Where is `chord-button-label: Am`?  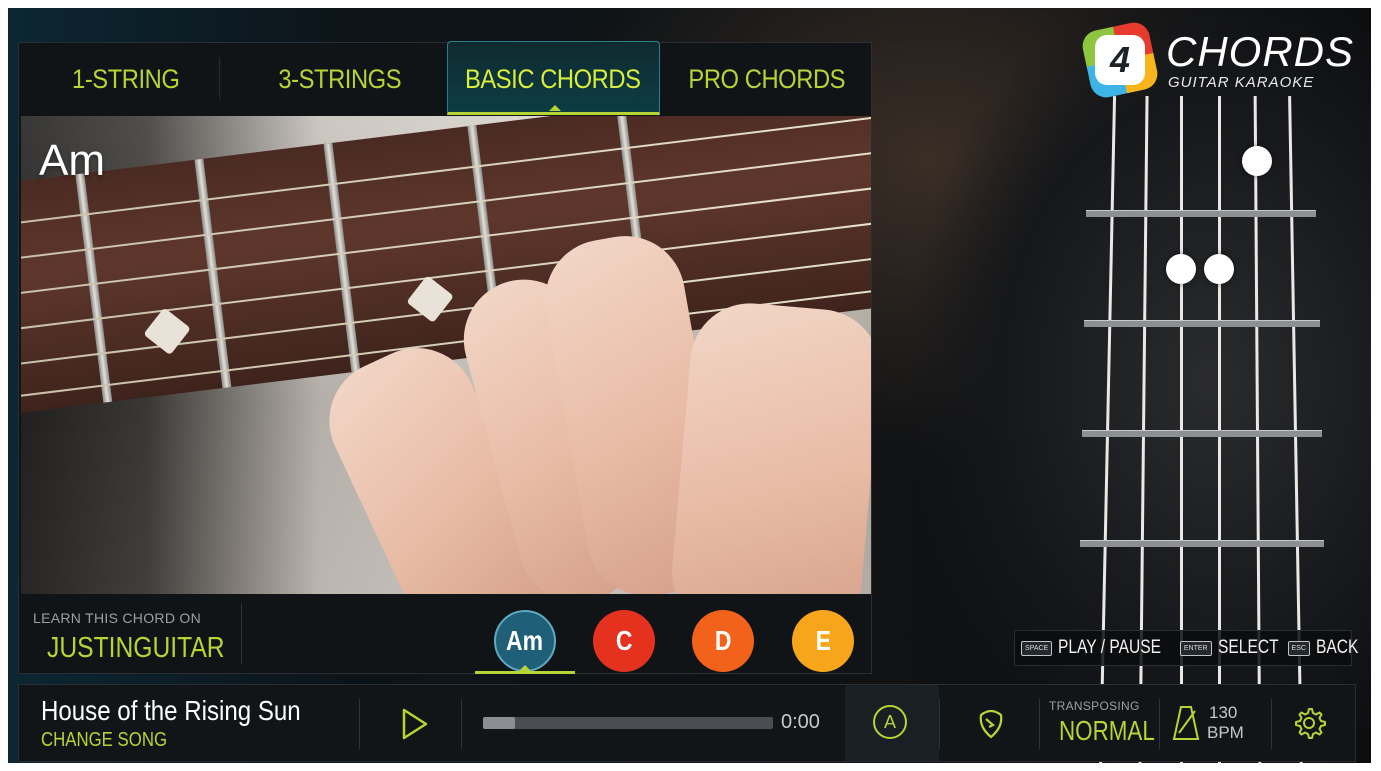
chord-button-label: Am is located at coordinates (525, 640).